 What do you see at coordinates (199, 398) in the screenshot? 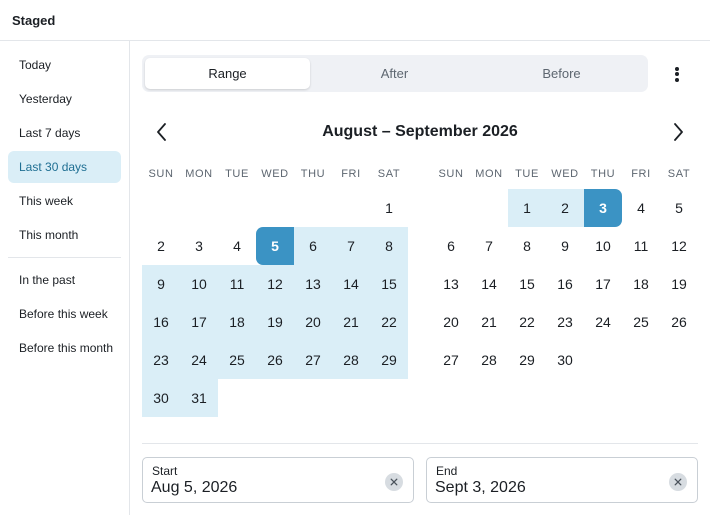
I see `calendar-day: 31` at bounding box center [199, 398].